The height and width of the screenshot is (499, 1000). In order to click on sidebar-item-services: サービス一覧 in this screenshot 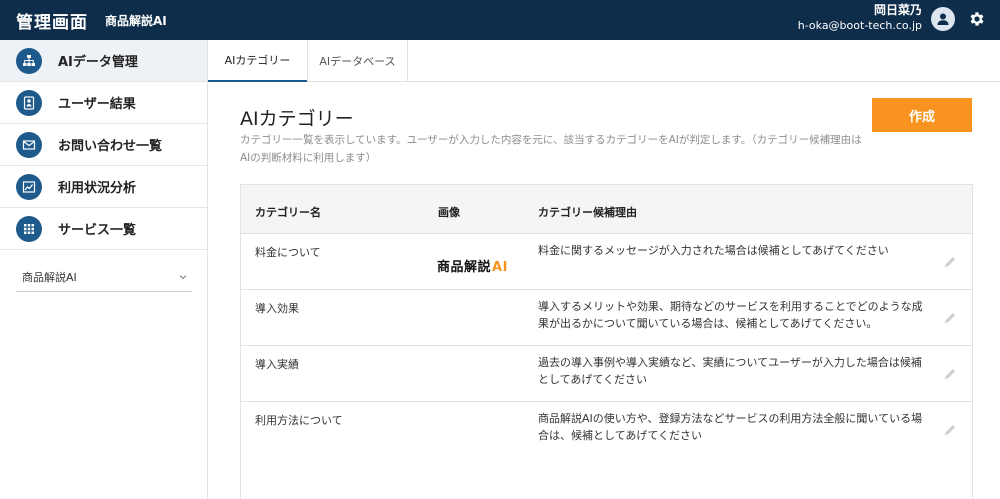, I will do `click(103, 229)`.